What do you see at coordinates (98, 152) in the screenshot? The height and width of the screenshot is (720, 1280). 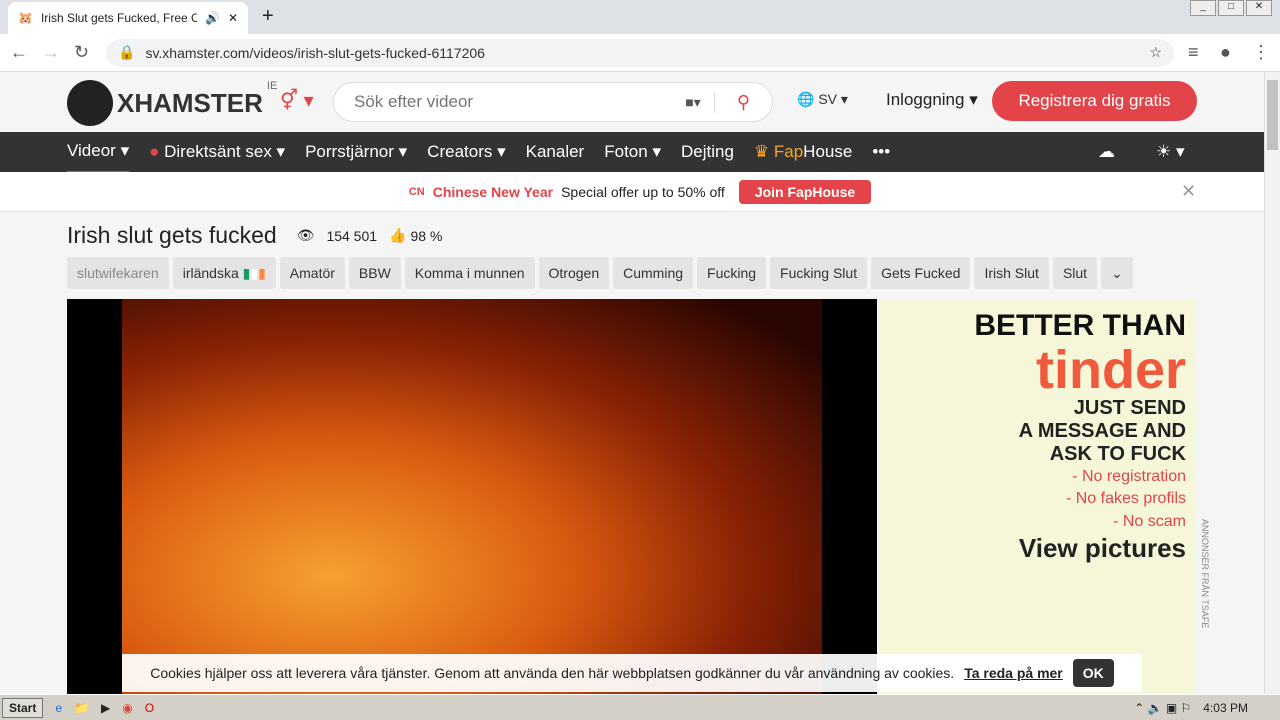 I see `nav-videos: Videor ▾` at bounding box center [98, 152].